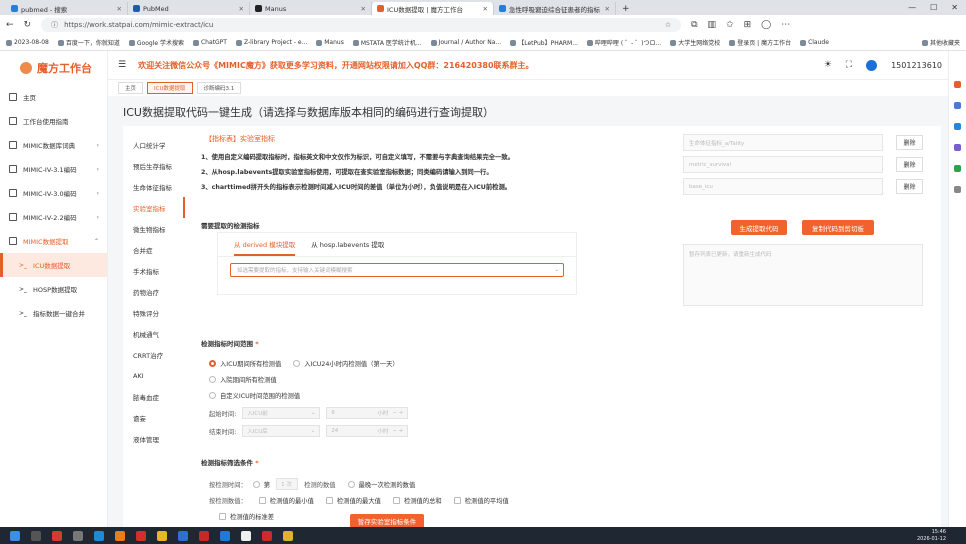  Describe the element at coordinates (10, 25) in the screenshot. I see `back-icon: ←` at that location.